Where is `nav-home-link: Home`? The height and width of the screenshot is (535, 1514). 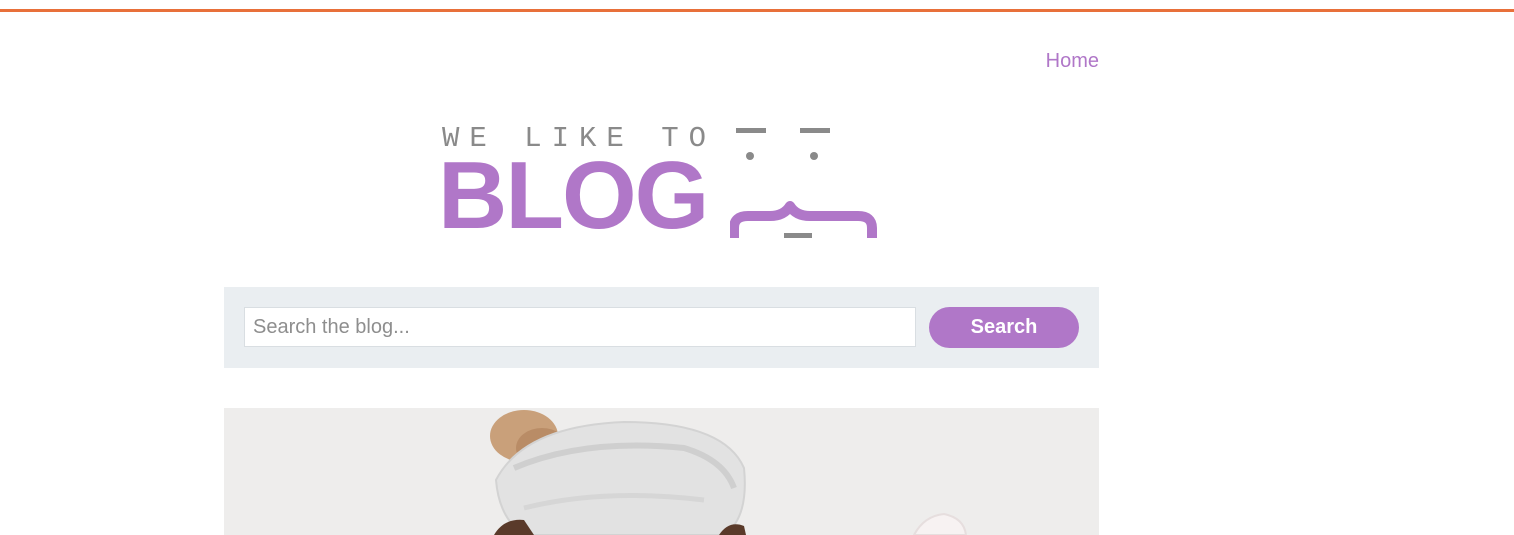 nav-home-link: Home is located at coordinates (1072, 61).